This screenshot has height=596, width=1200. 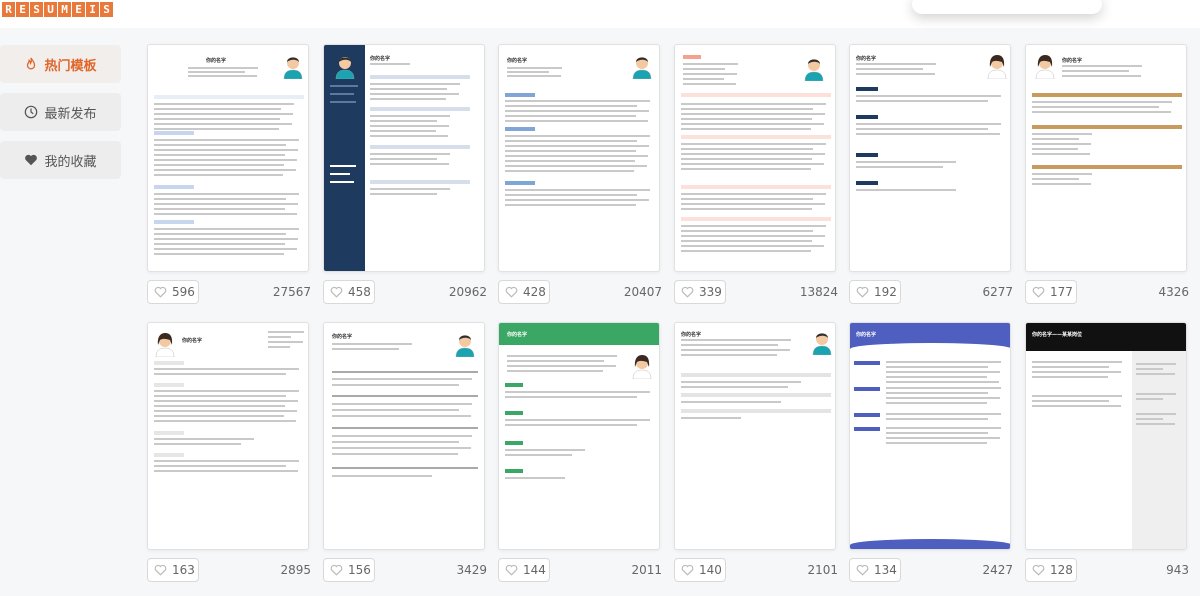 I want to click on sidebar-item-hot-templates: 热门模板, so click(x=60, y=64).